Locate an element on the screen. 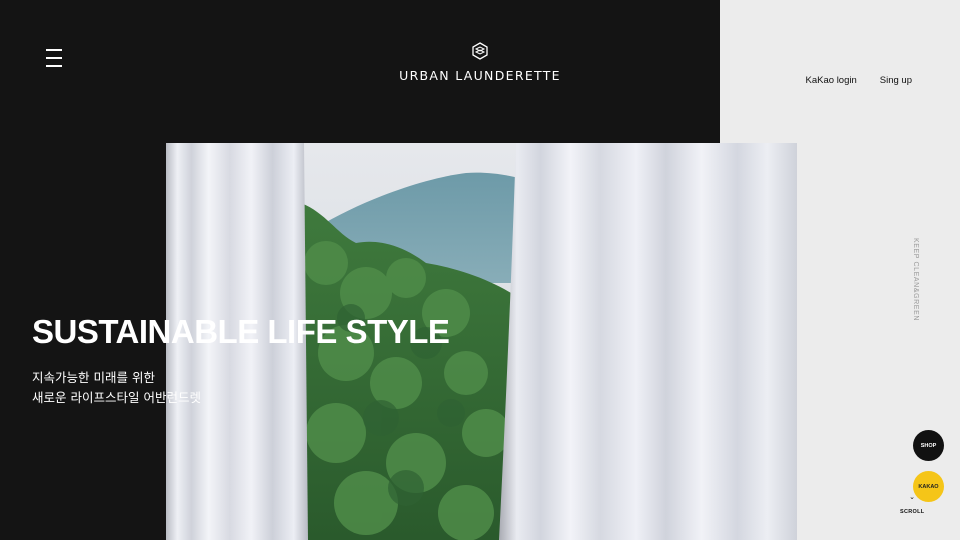 This screenshot has height=540, width=960. logo-text: URBAN LAUNDERETTE is located at coordinates (480, 75).